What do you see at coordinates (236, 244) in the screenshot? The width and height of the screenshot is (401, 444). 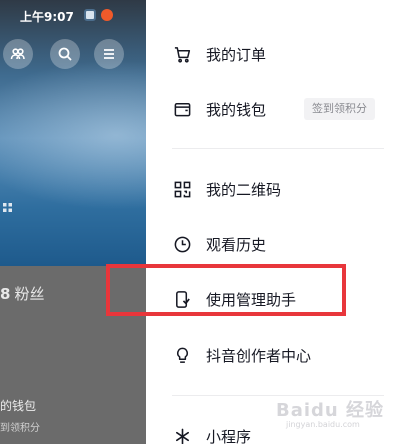 I see `menu-item-label: 观看历史` at bounding box center [236, 244].